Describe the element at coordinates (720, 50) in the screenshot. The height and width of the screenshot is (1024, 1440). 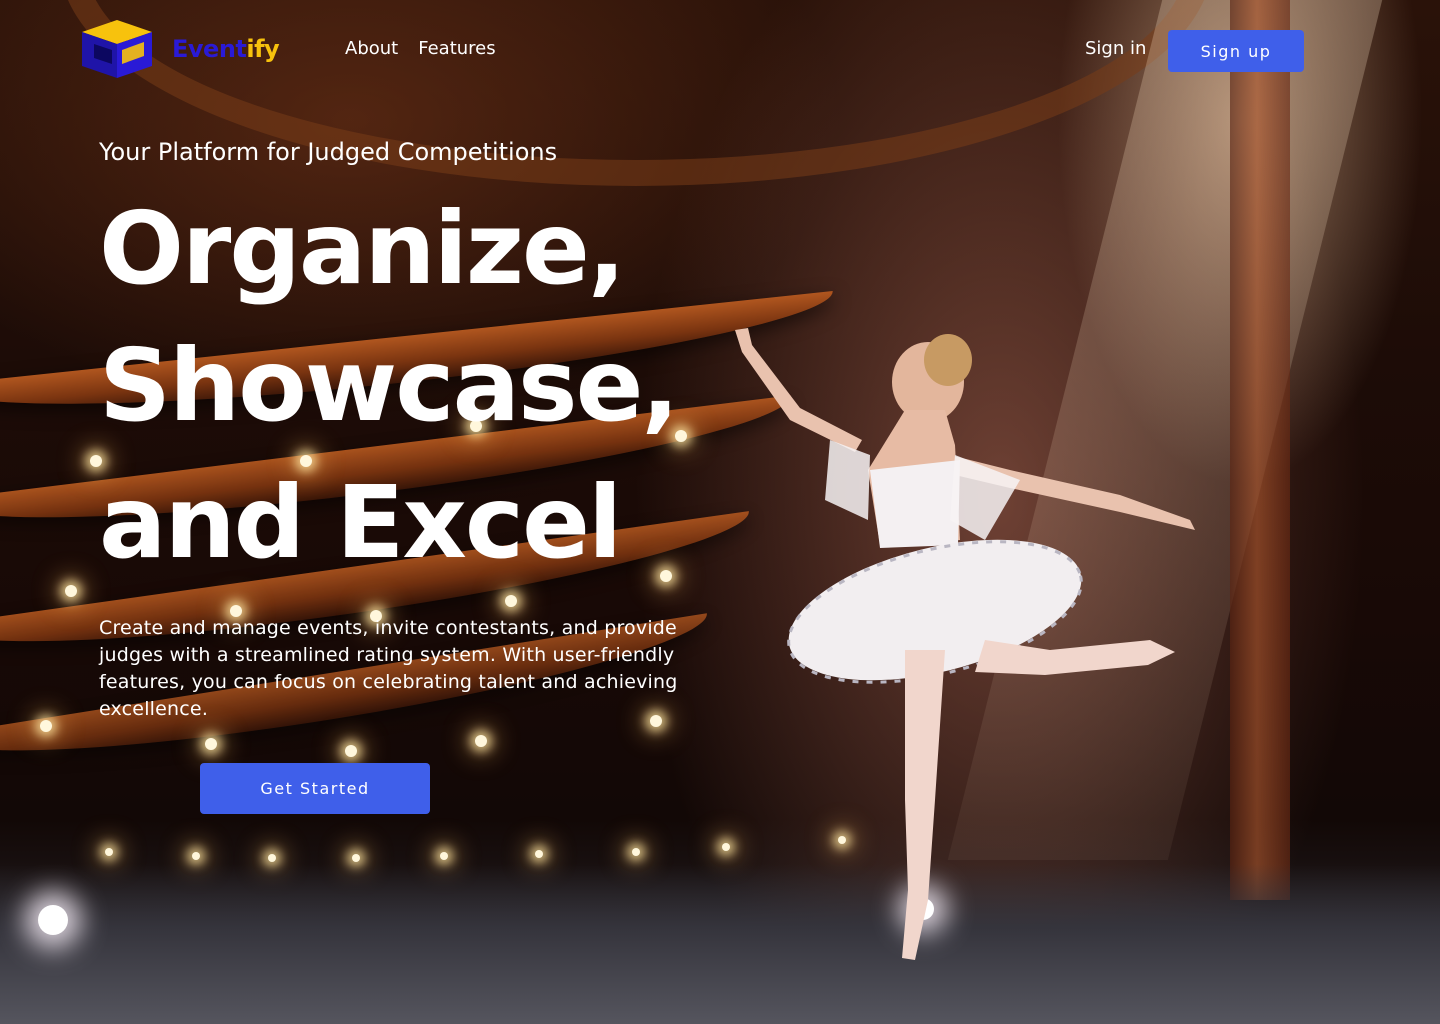
I see `top-navigation: Eventify About Features Sign in Sign up` at that location.